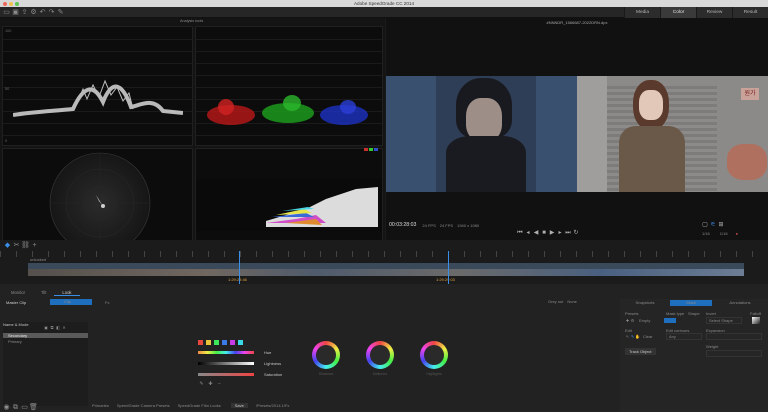  What do you see at coordinates (143, 405) in the screenshot?
I see `preset-link-camera: SpeedGrade Camera Presets` at bounding box center [143, 405].